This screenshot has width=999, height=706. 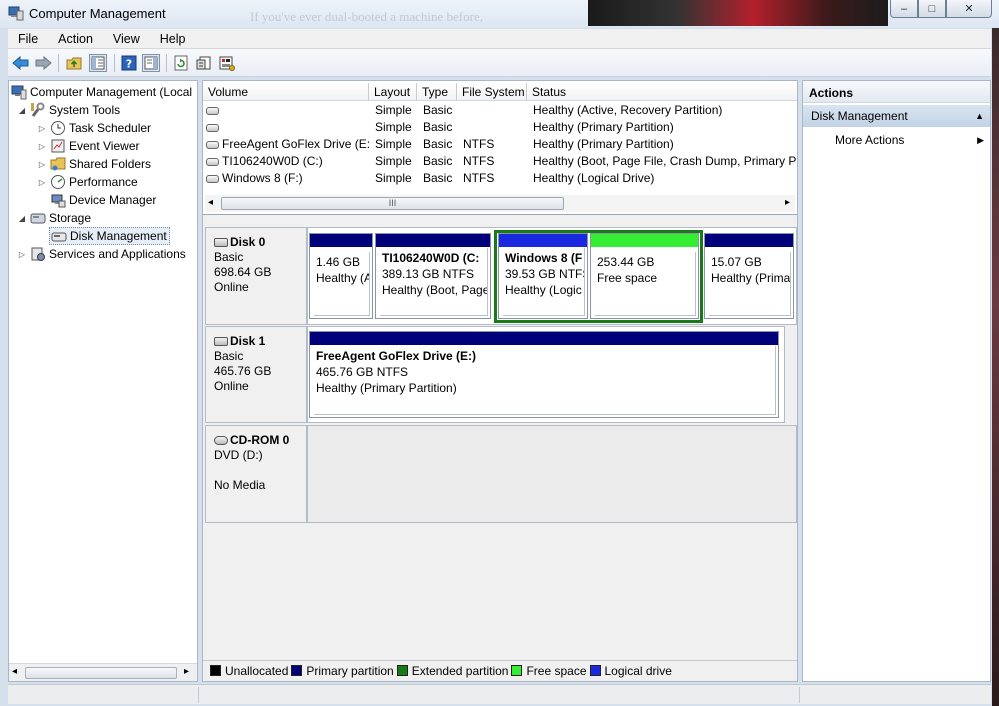 What do you see at coordinates (98, 63) in the screenshot?
I see `show-hide-tree-icon` at bounding box center [98, 63].